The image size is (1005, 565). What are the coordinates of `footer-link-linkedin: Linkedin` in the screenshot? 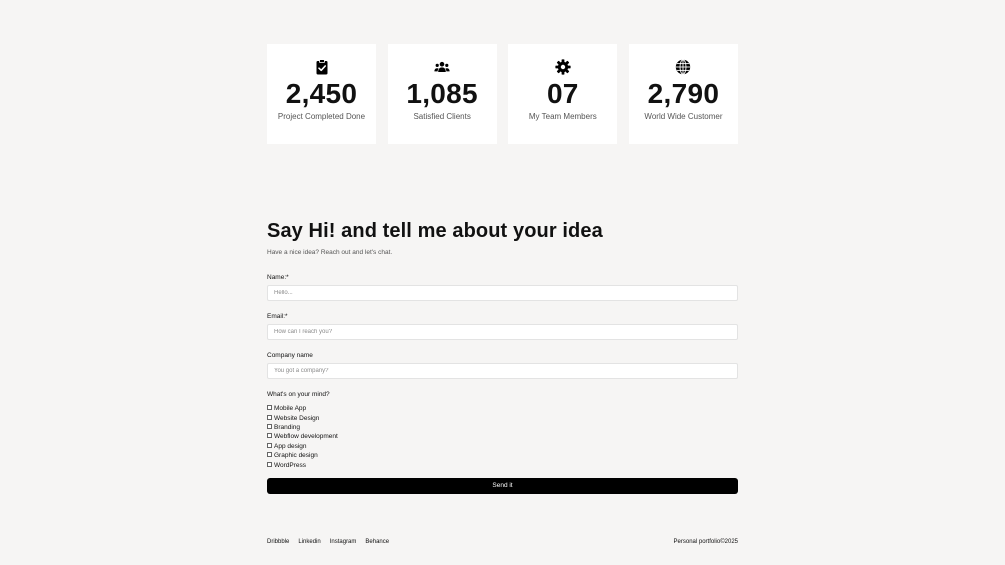 It's located at (309, 542).